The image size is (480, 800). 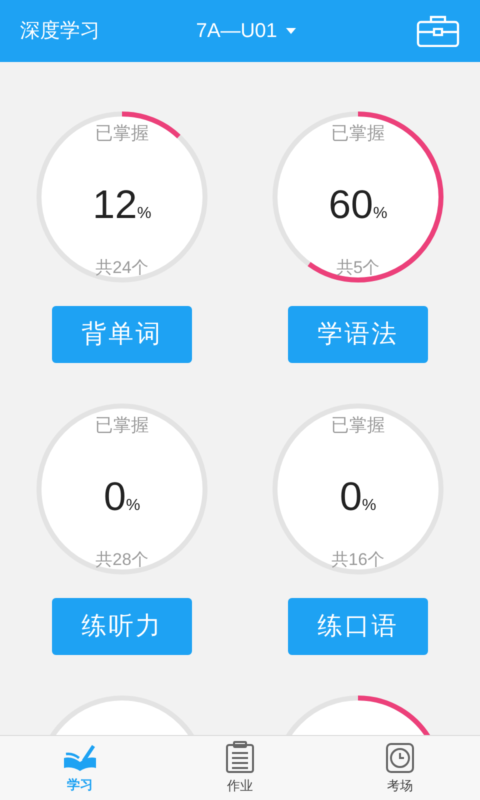 I want to click on nav-tab: 学习, so click(x=80, y=768).